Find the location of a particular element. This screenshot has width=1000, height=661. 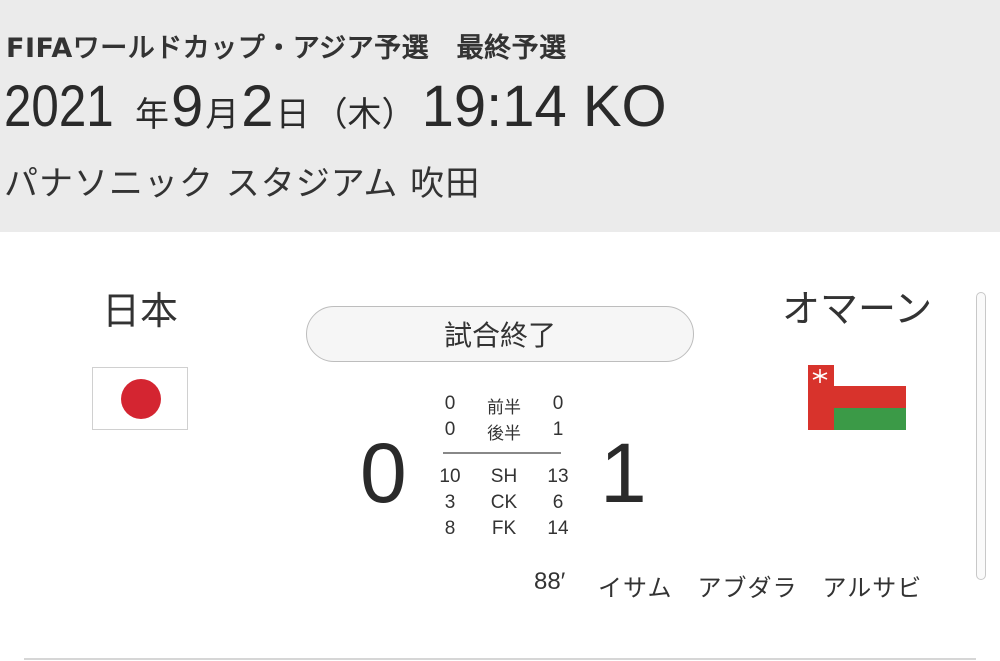

corners-home: 3 is located at coordinates (450, 502).